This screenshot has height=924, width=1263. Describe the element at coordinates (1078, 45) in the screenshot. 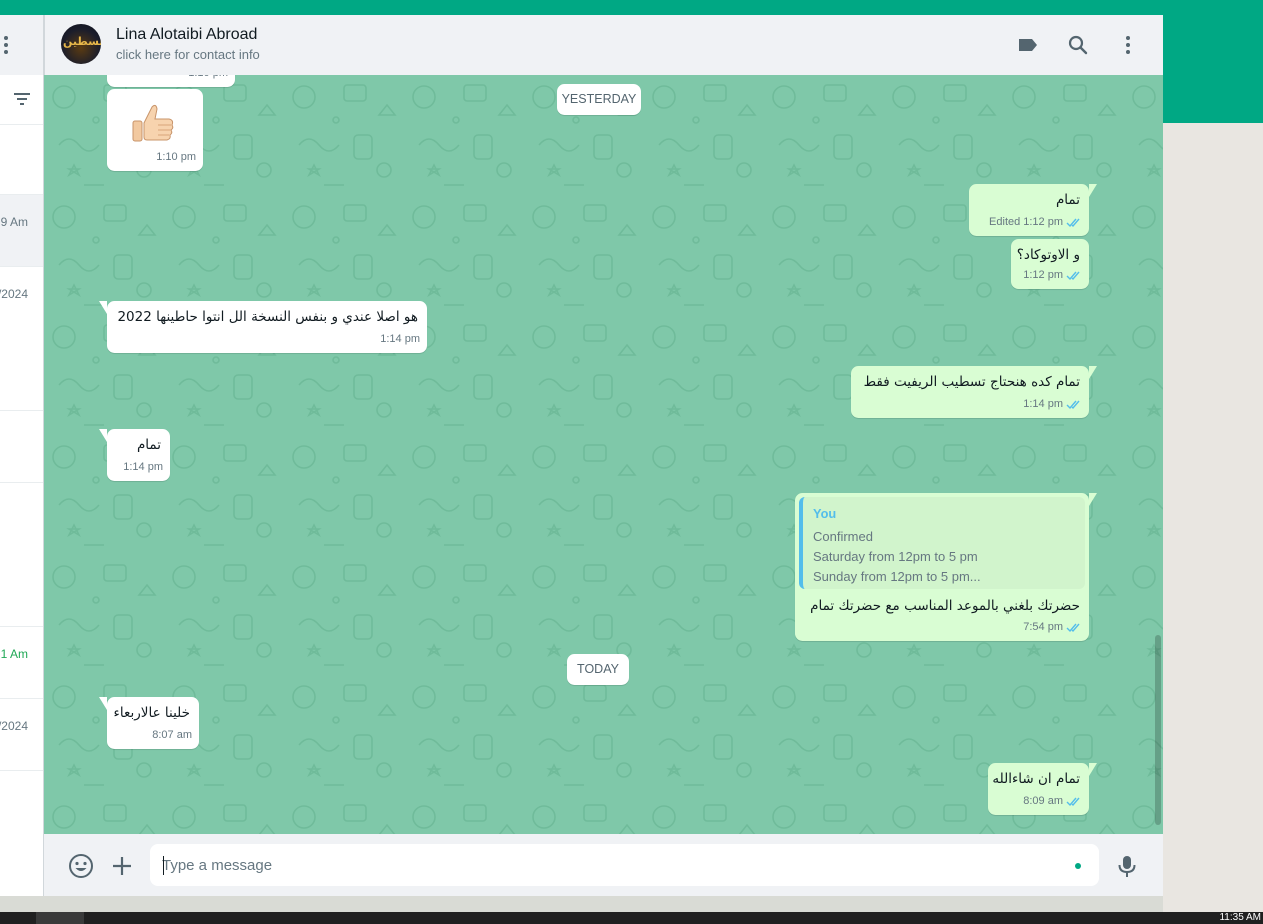

I see `search-icon` at that location.